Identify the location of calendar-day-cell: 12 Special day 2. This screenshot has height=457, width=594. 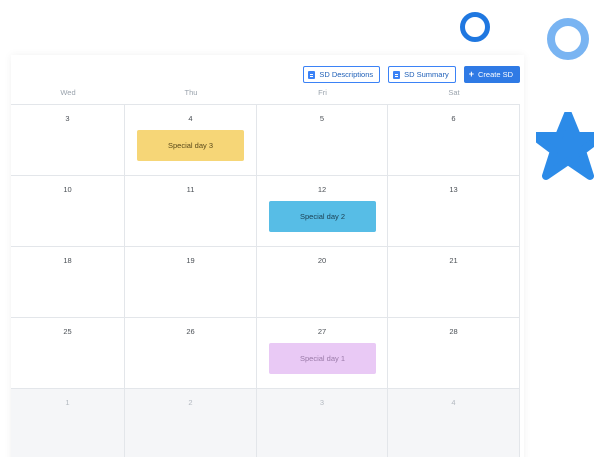
(322, 211).